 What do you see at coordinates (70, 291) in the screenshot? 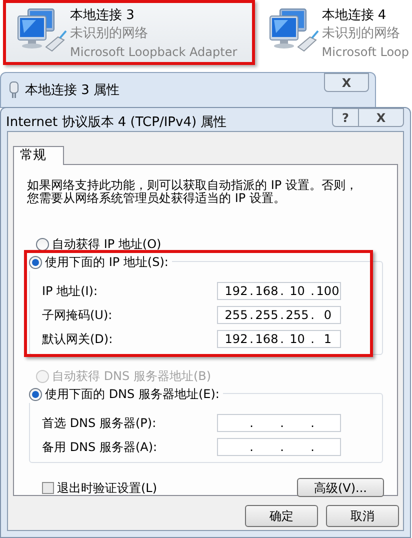
I see `field-label: IP 地址(I):` at bounding box center [70, 291].